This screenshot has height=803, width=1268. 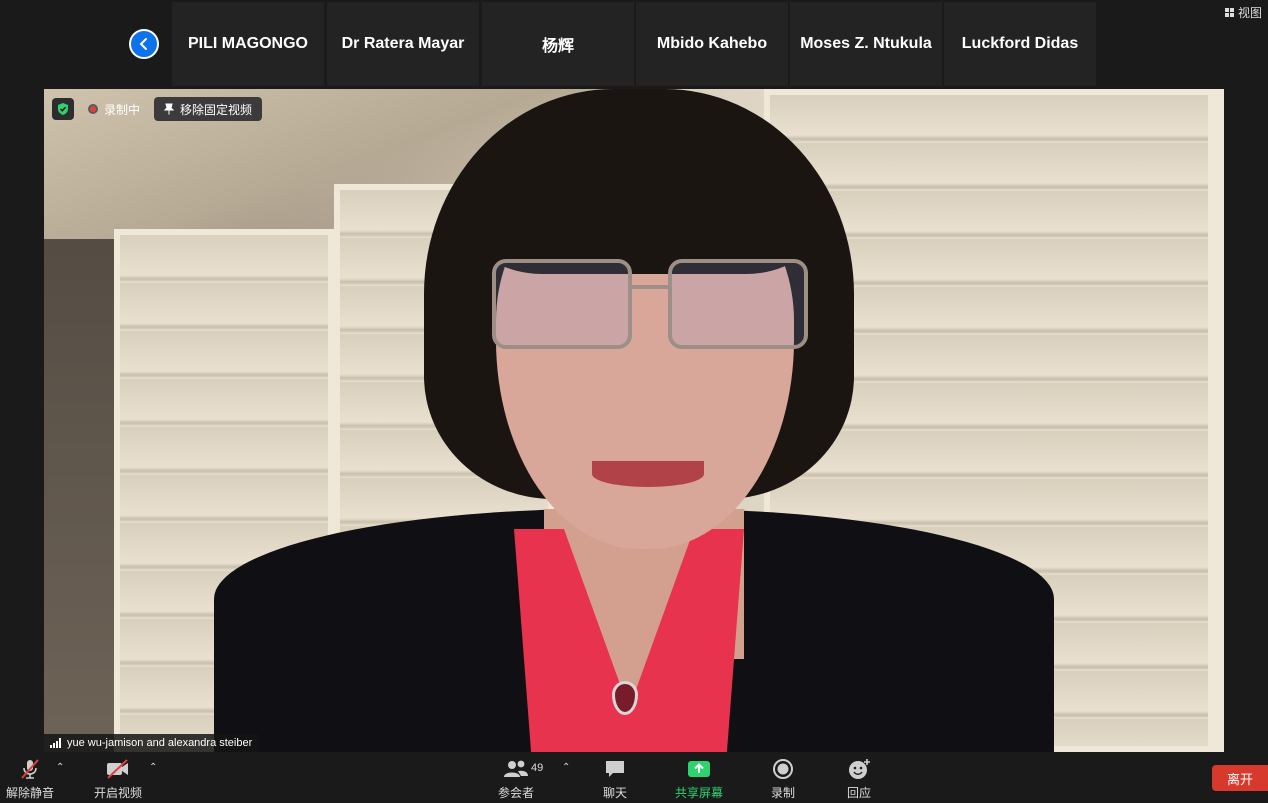 I want to click on speaker-name-tag: yue wu-jamison and alexandra steiber, so click(x=151, y=743).